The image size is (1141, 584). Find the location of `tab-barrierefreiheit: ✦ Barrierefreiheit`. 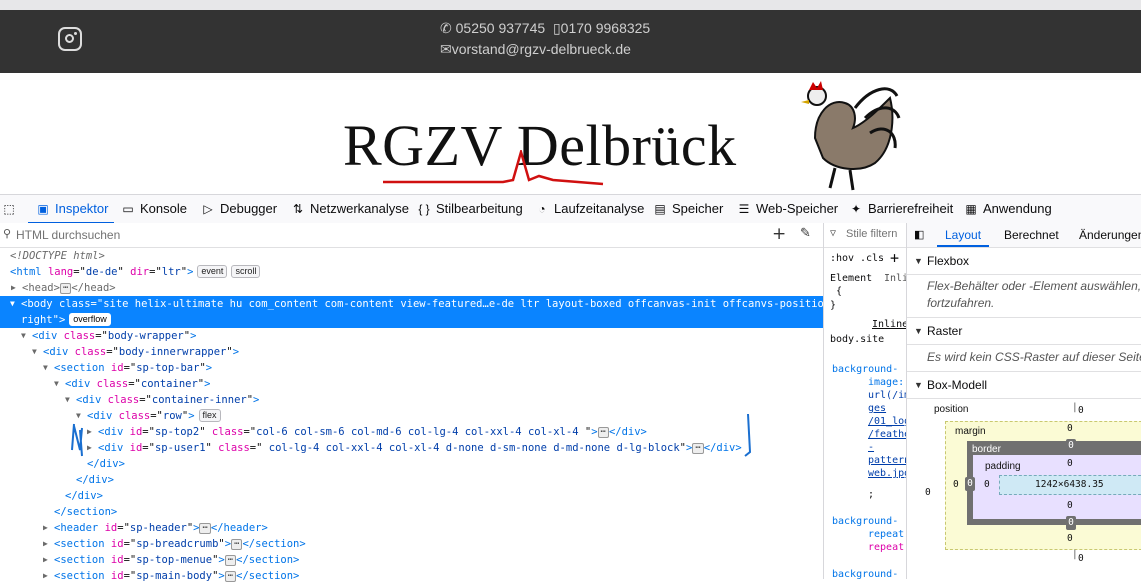

tab-barrierefreiheit: ✦ Barrierefreiheit is located at coordinates (901, 209).